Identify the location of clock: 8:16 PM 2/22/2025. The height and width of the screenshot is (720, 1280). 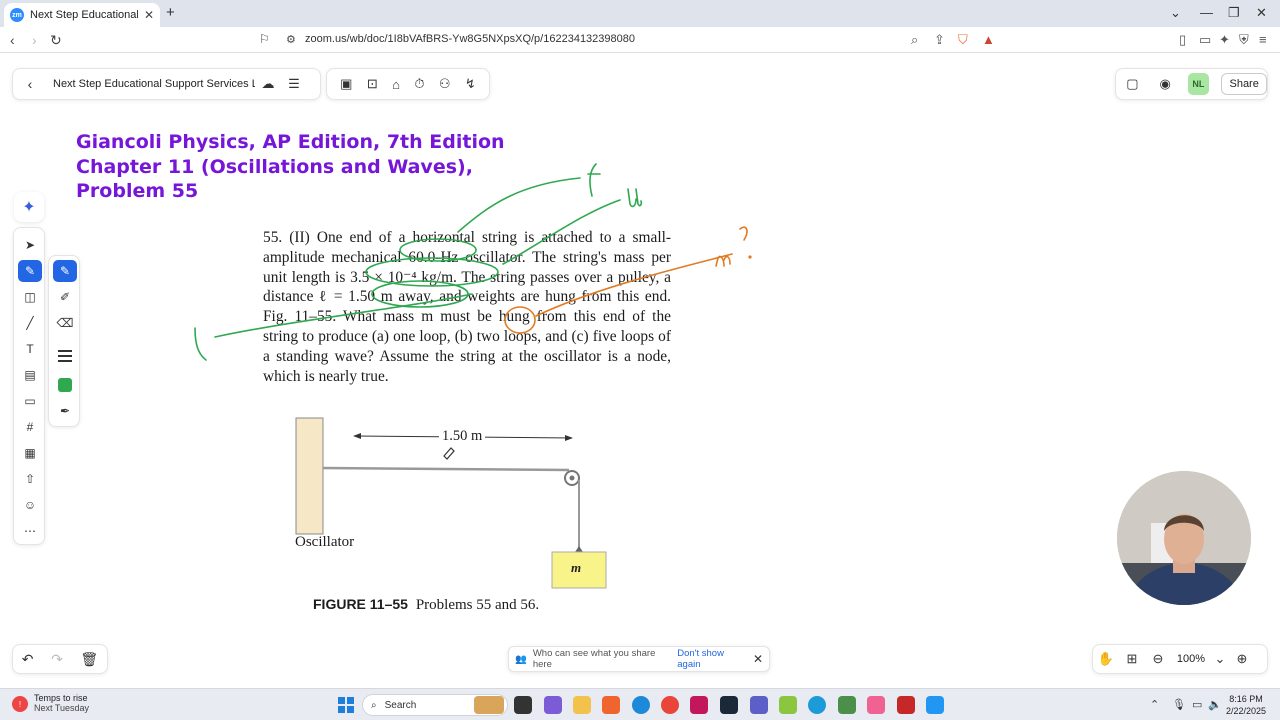
(1246, 705).